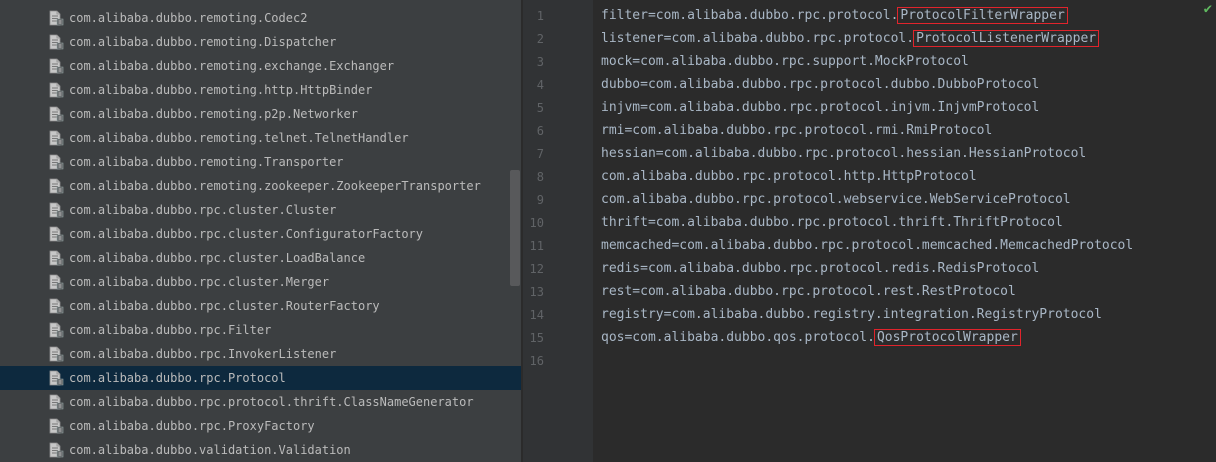  What do you see at coordinates (540, 154) in the screenshot?
I see `line-number: 7` at bounding box center [540, 154].